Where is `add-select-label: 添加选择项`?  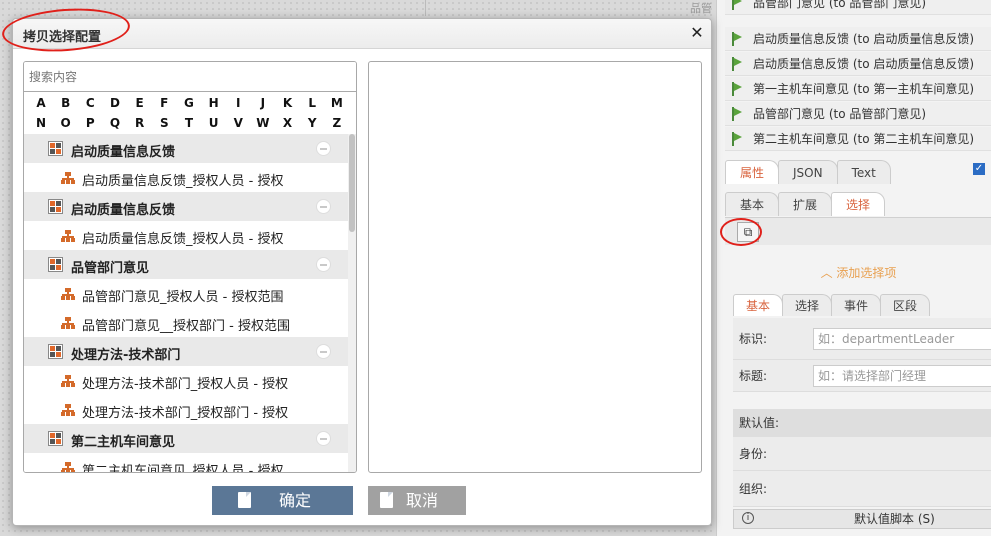 add-select-label: 添加选择项 is located at coordinates (866, 273).